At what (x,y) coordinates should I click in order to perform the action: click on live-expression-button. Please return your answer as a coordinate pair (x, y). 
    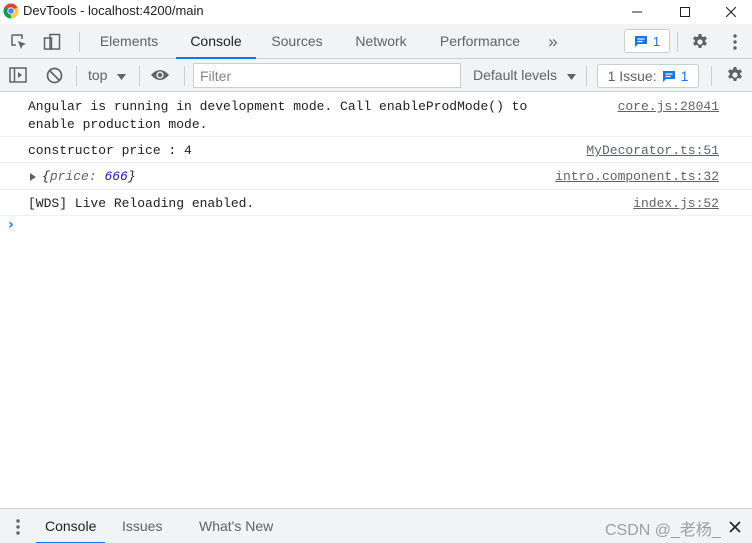
    Looking at the image, I should click on (160, 75).